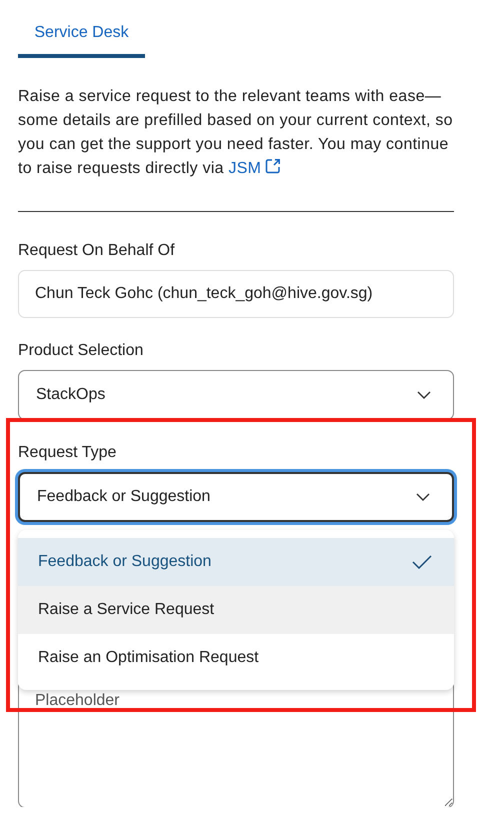  I want to click on check-icon, so click(422, 562).